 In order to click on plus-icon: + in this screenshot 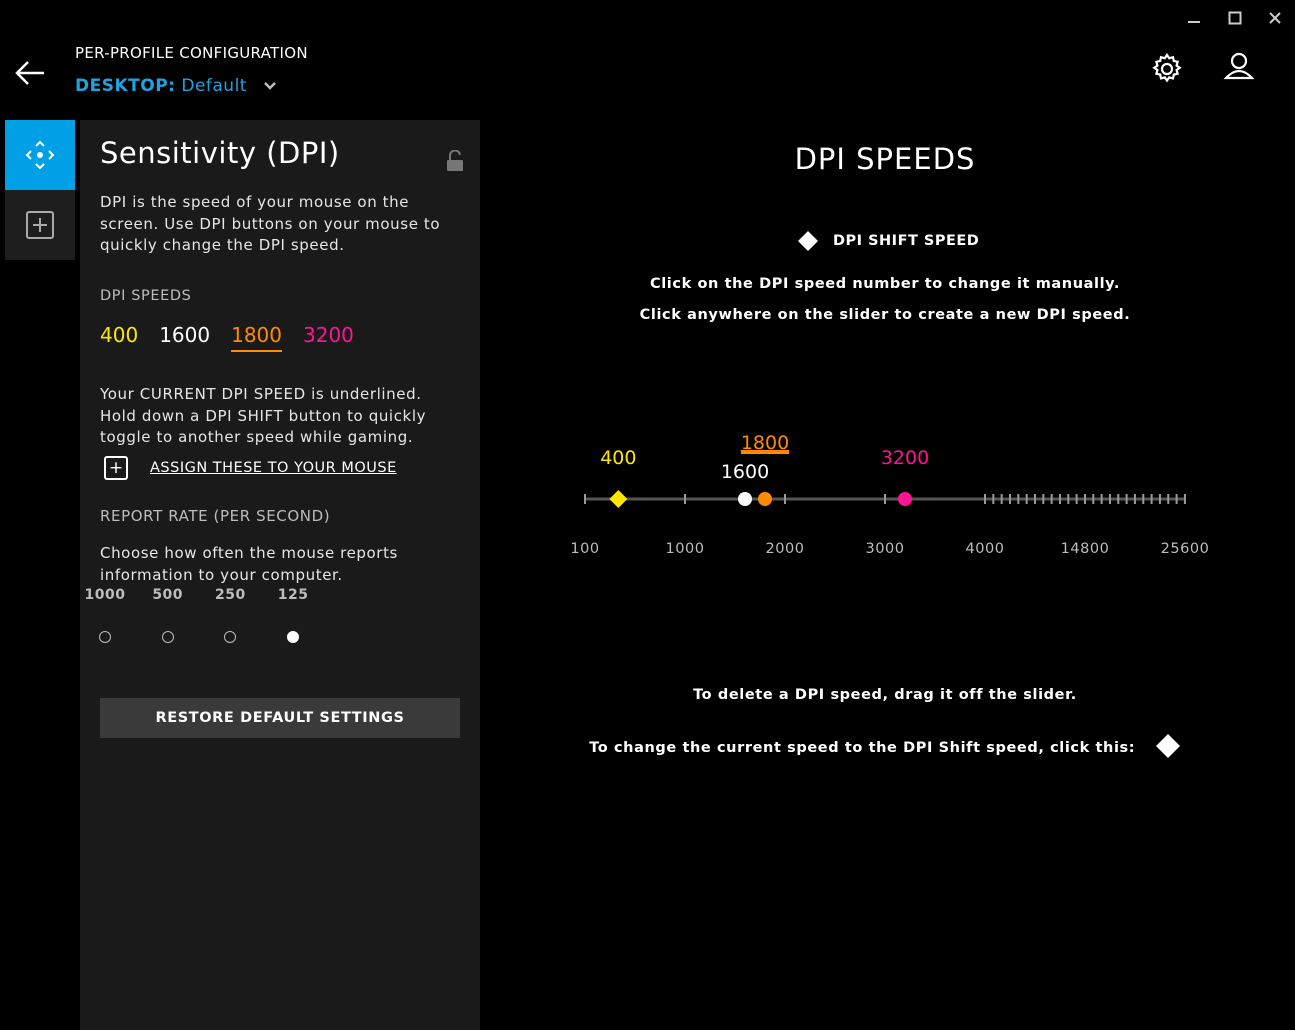, I will do `click(116, 468)`.